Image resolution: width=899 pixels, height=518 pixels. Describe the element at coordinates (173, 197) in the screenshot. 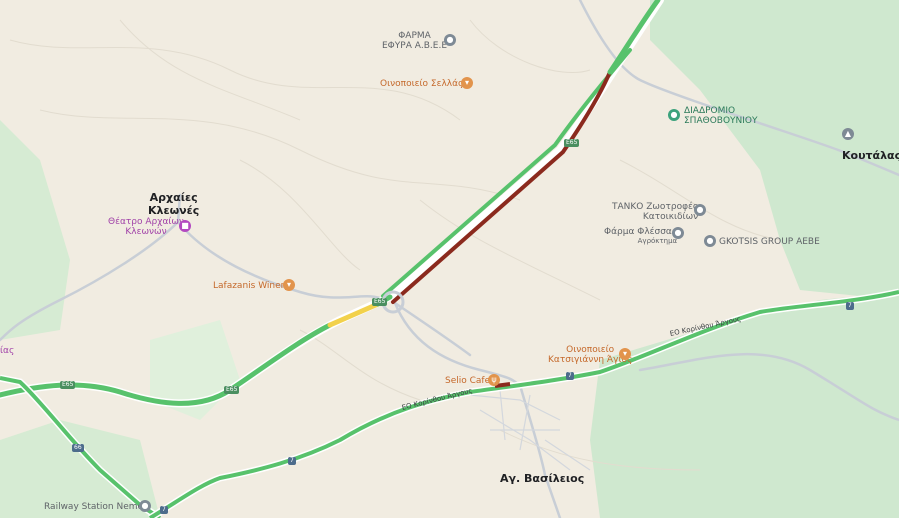

I see `place-label-line1: Αρχαίες` at that location.